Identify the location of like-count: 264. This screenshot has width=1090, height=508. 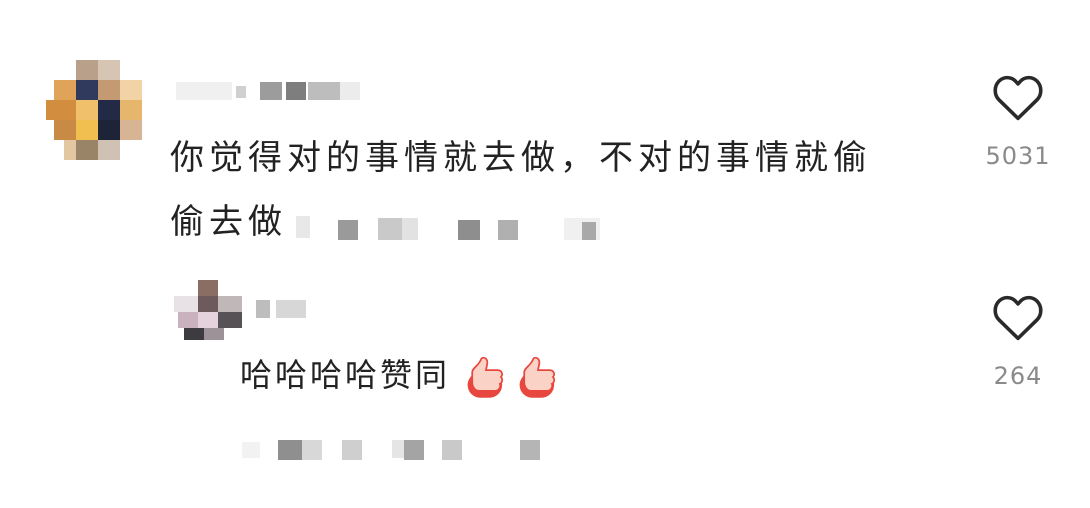
(1018, 376).